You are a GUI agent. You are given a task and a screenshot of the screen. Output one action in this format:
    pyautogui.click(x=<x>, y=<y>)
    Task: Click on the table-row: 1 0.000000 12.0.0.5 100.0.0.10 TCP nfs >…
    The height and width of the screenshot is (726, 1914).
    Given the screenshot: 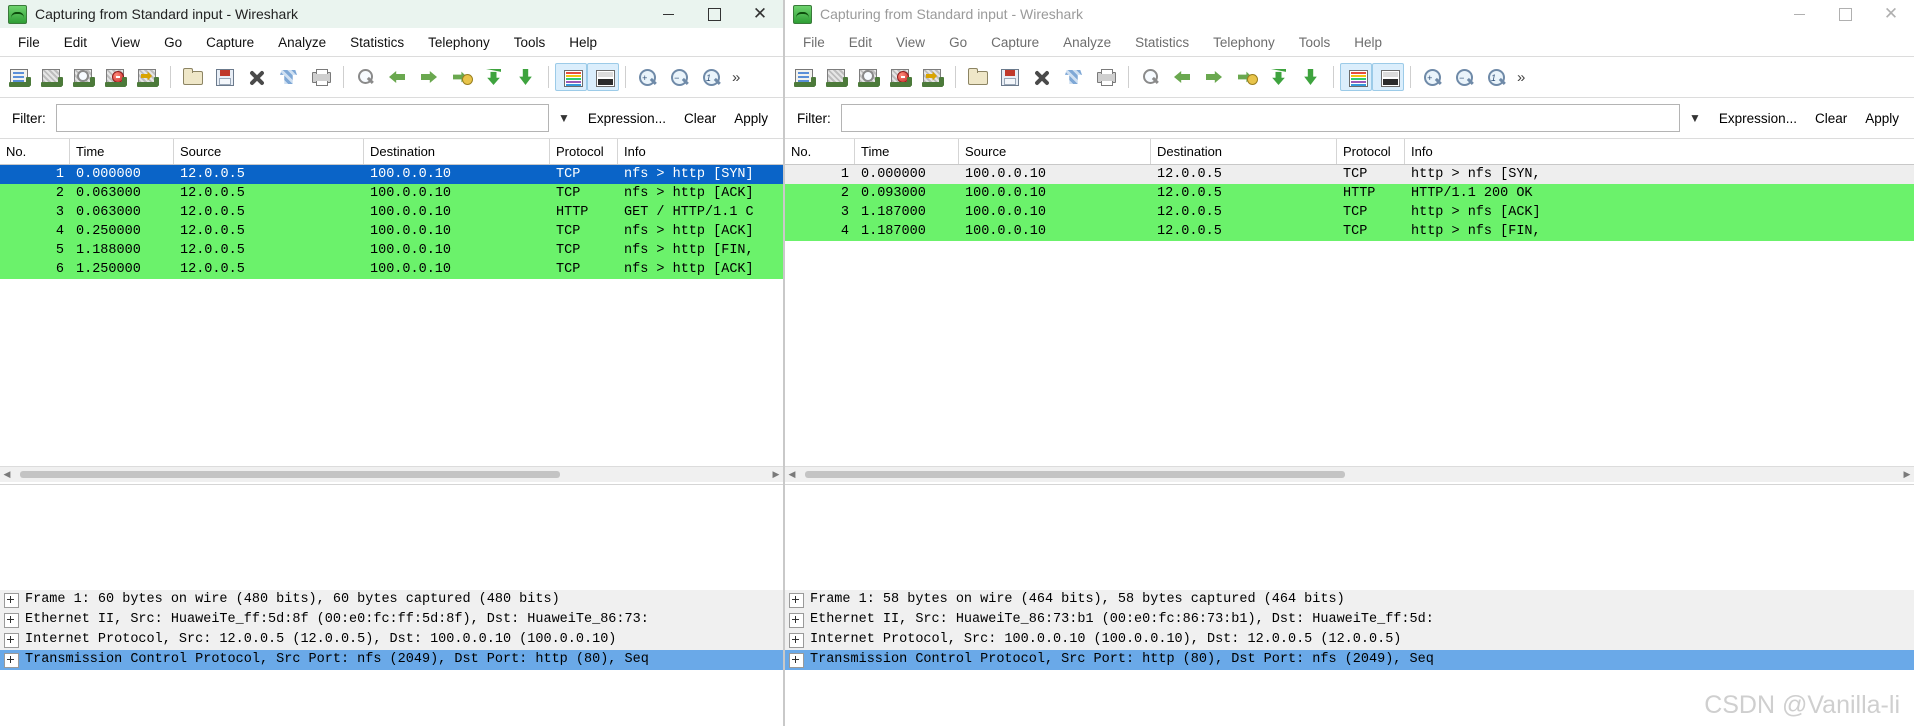 What is the action you would take?
    pyautogui.click(x=391, y=174)
    